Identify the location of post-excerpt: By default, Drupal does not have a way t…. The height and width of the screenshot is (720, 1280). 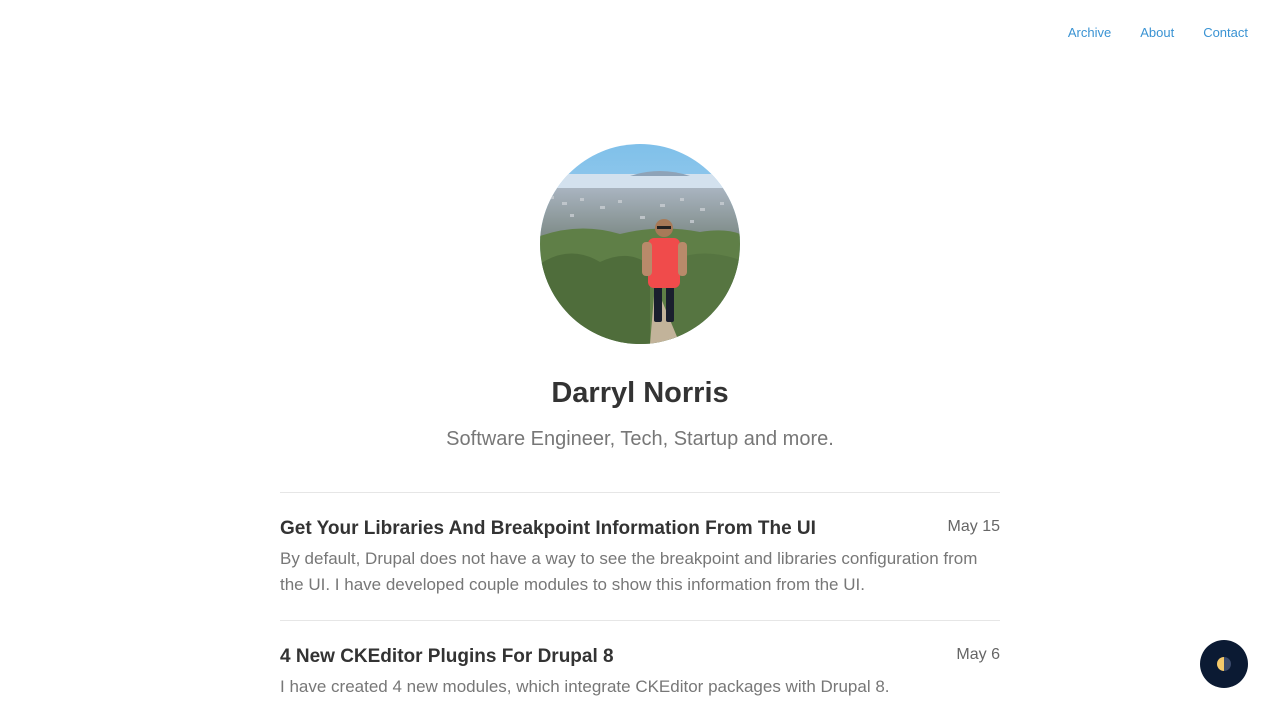
(629, 571).